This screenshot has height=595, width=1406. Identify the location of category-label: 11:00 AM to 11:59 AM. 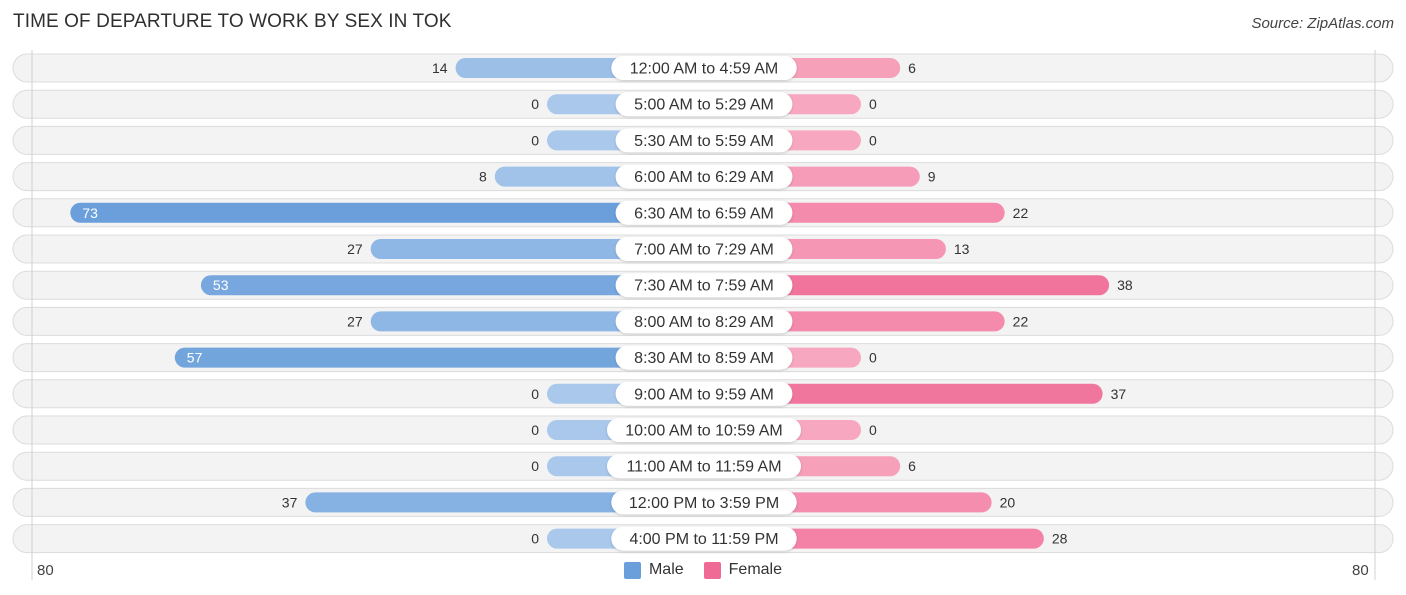
(704, 466).